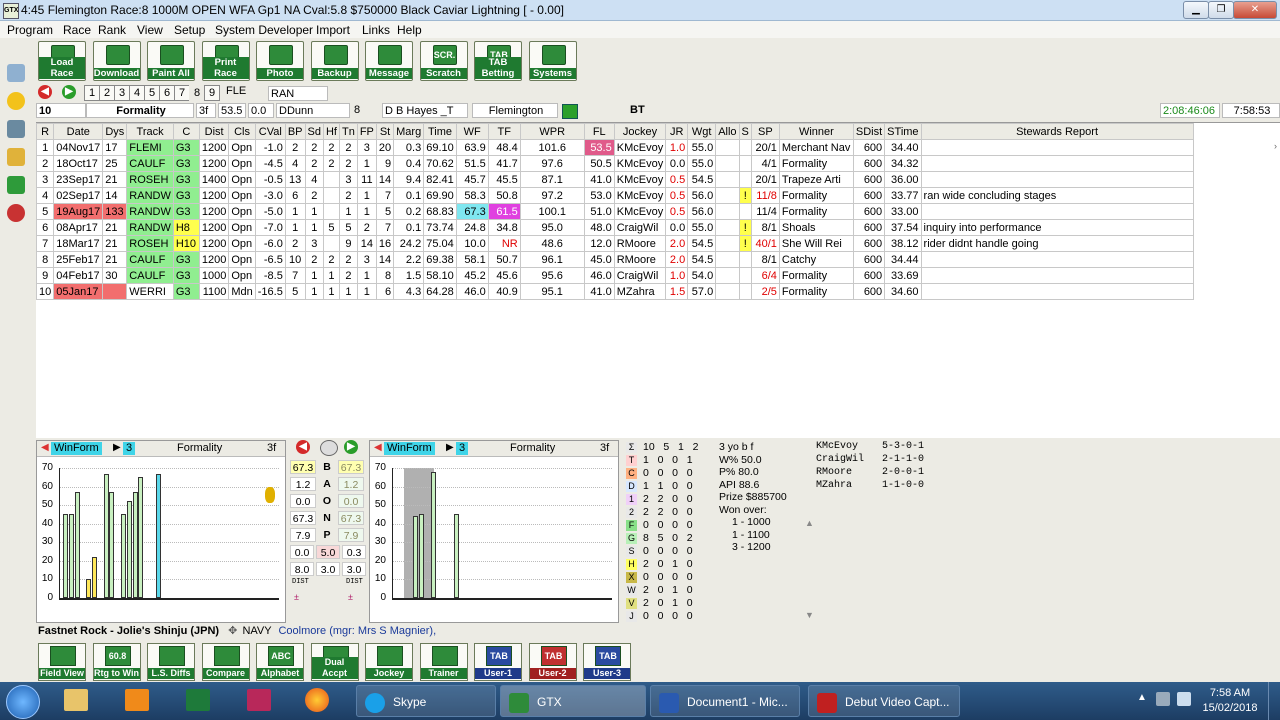 This screenshot has height=720, width=1280. What do you see at coordinates (152, 93) in the screenshot?
I see `race-tab-5: 5` at bounding box center [152, 93].